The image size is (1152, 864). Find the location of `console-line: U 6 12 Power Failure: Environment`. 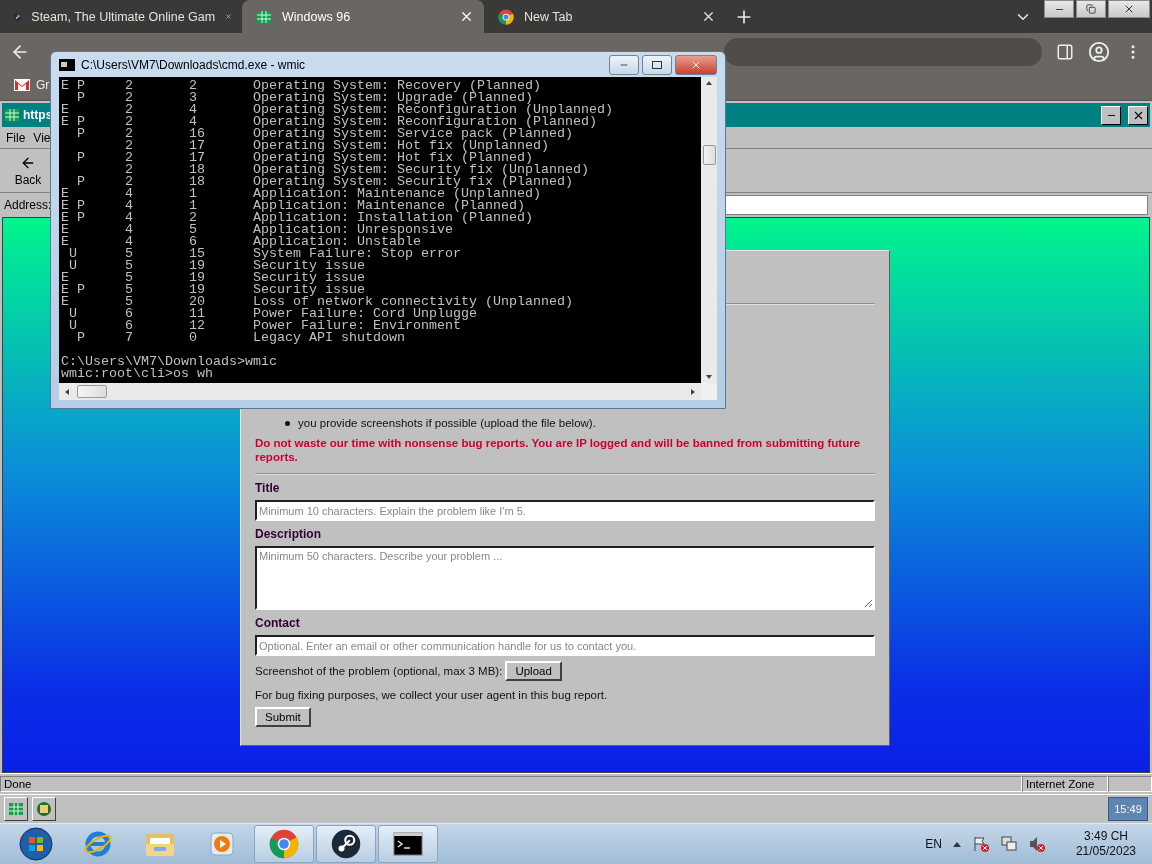

console-line: U 6 12 Power Failure: Environment is located at coordinates (264, 326).